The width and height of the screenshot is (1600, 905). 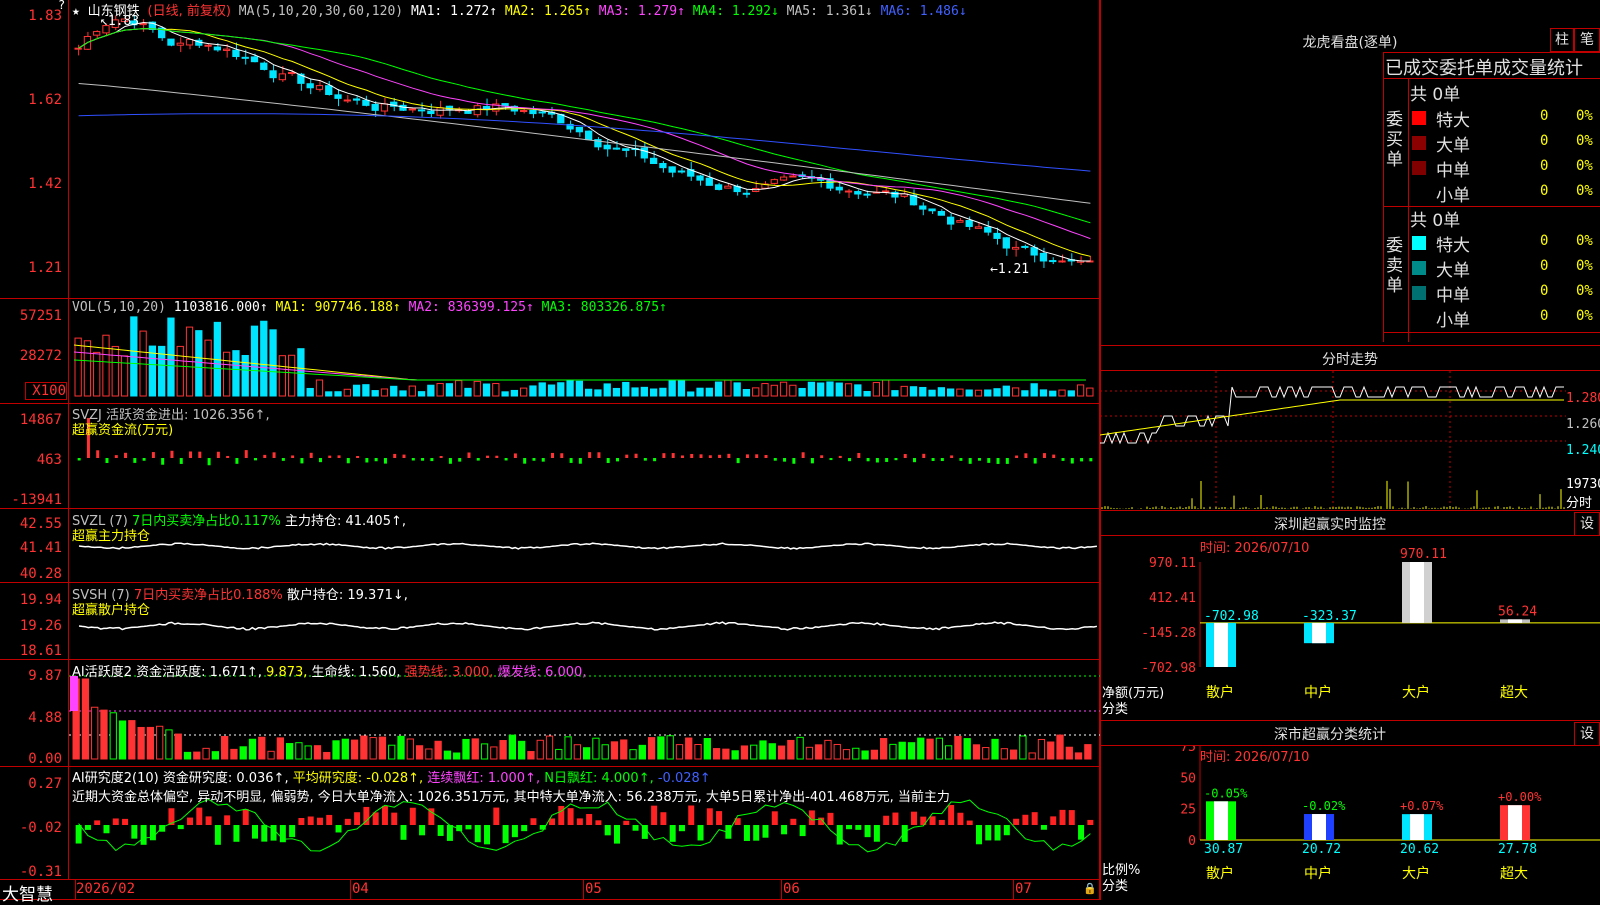 What do you see at coordinates (791, 889) in the screenshot?
I see `x-tick: 06` at bounding box center [791, 889].